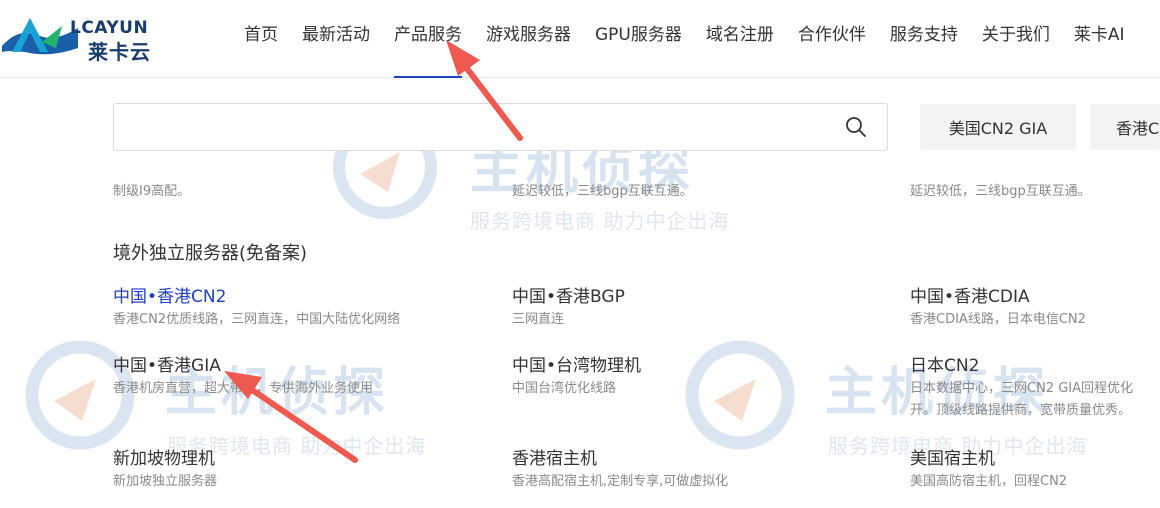 This screenshot has height=508, width=1160. I want to click on product-desc: 美国高防宿主机，回程CN2, so click(989, 481).